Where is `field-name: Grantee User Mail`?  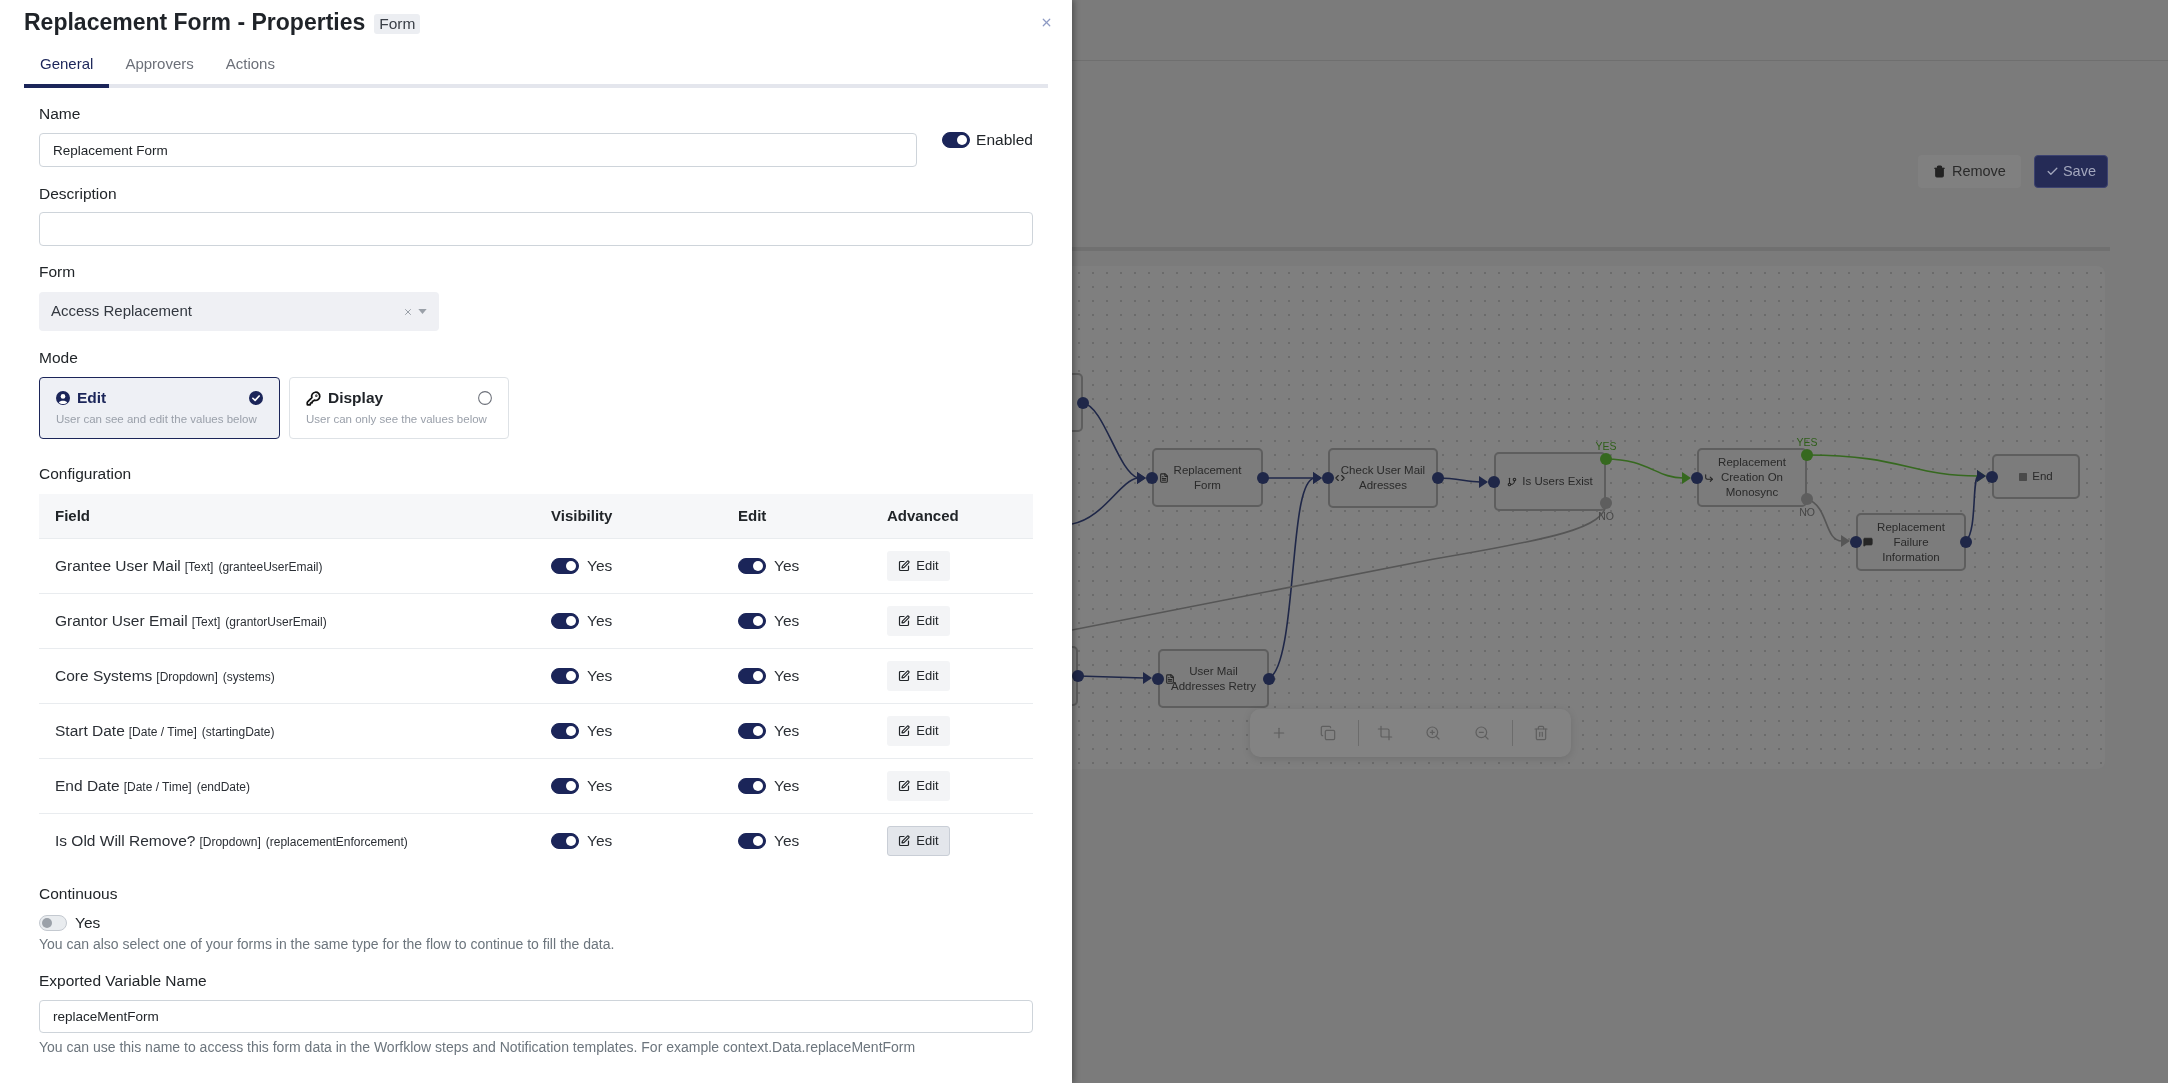 field-name: Grantee User Mail is located at coordinates (118, 566).